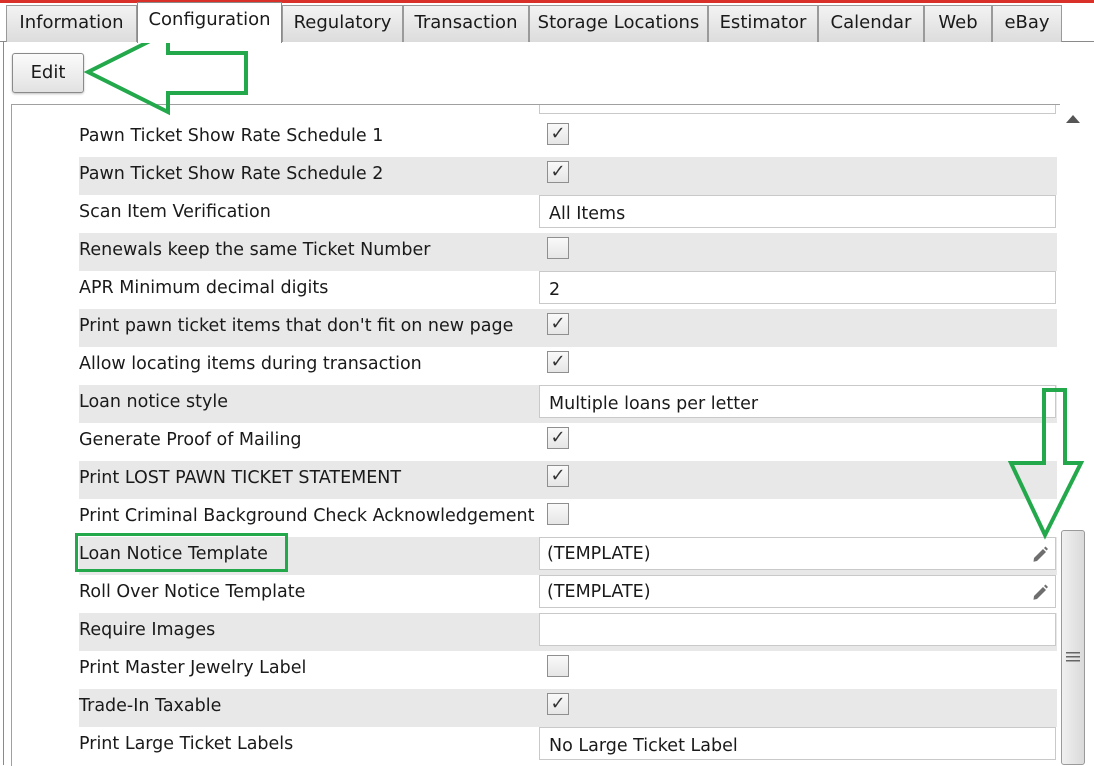 This screenshot has width=1094, height=766. What do you see at coordinates (175, 212) in the screenshot?
I see `setting-label: Scan Item Verification` at bounding box center [175, 212].